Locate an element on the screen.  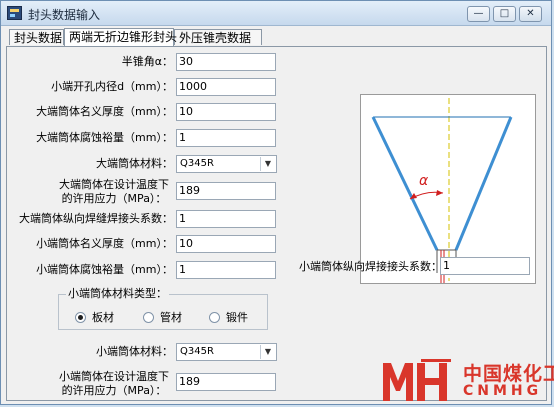
radio-pipe-label: 管材 is located at coordinates (171, 317).